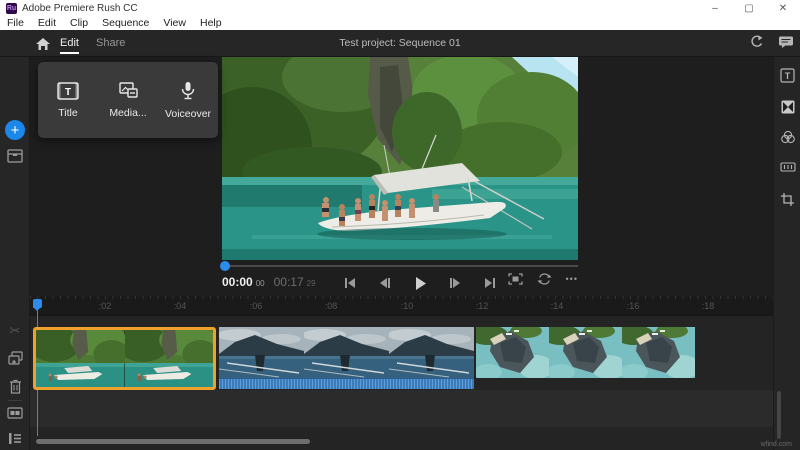  What do you see at coordinates (401, 297) in the screenshot?
I see `ruler-ticks` at bounding box center [401, 297].